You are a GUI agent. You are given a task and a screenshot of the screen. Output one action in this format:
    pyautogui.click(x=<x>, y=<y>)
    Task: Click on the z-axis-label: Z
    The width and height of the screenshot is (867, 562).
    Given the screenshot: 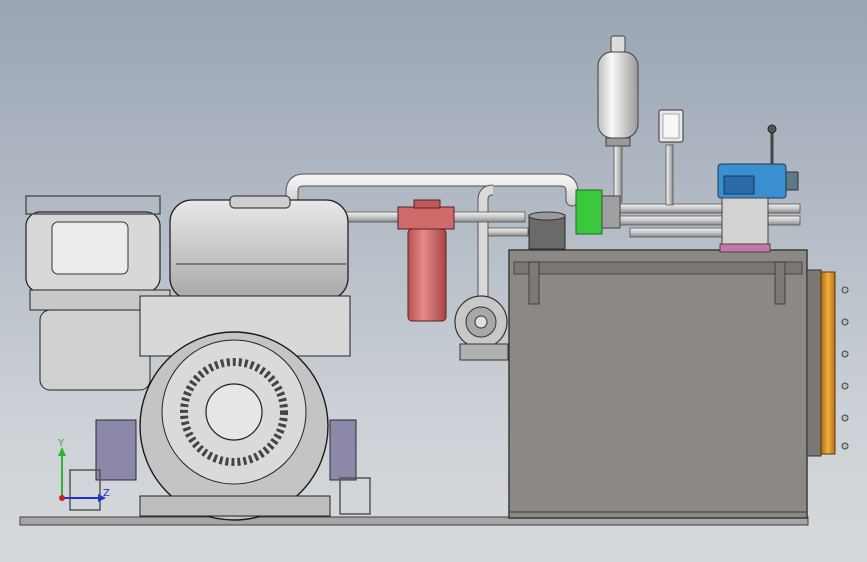 What is the action you would take?
    pyautogui.click(x=106, y=493)
    